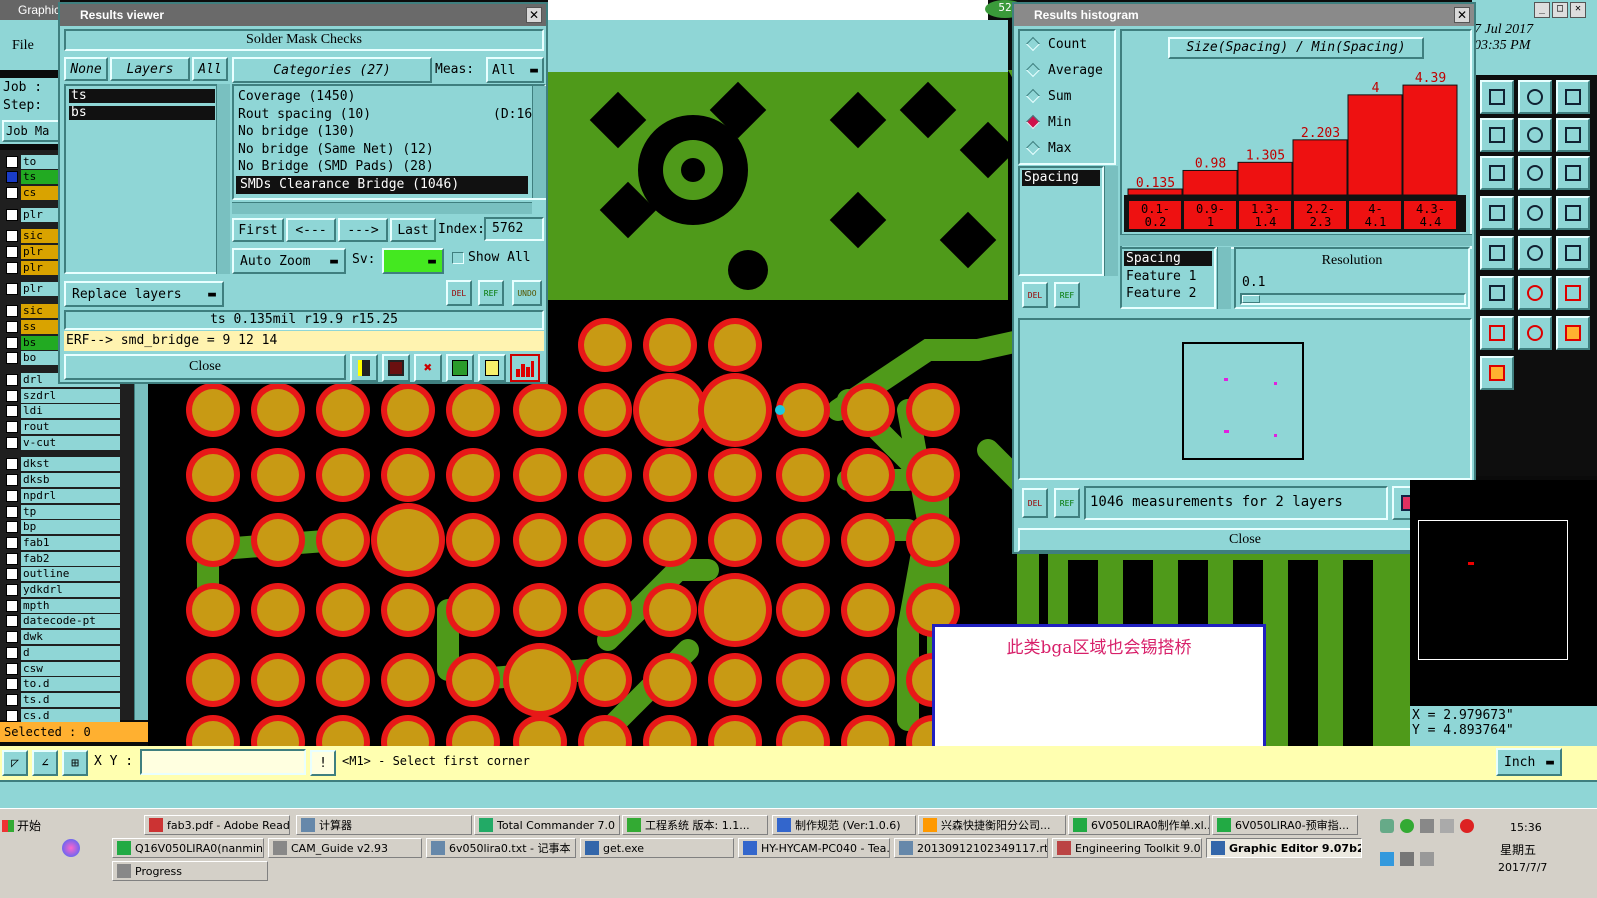 The image size is (1597, 898). What do you see at coordinates (1497, 173) in the screenshot?
I see `ratio-icon` at bounding box center [1497, 173].